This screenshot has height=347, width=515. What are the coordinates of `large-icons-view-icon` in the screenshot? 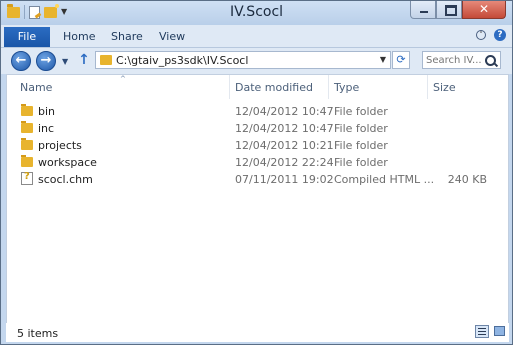 It's located at (499, 331).